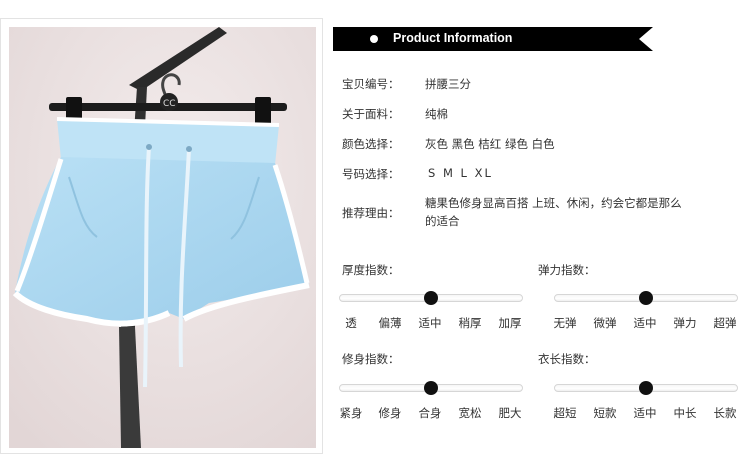 The height and width of the screenshot is (456, 750). Describe the element at coordinates (453, 38) in the screenshot. I see `banner-title: Product Information` at that location.